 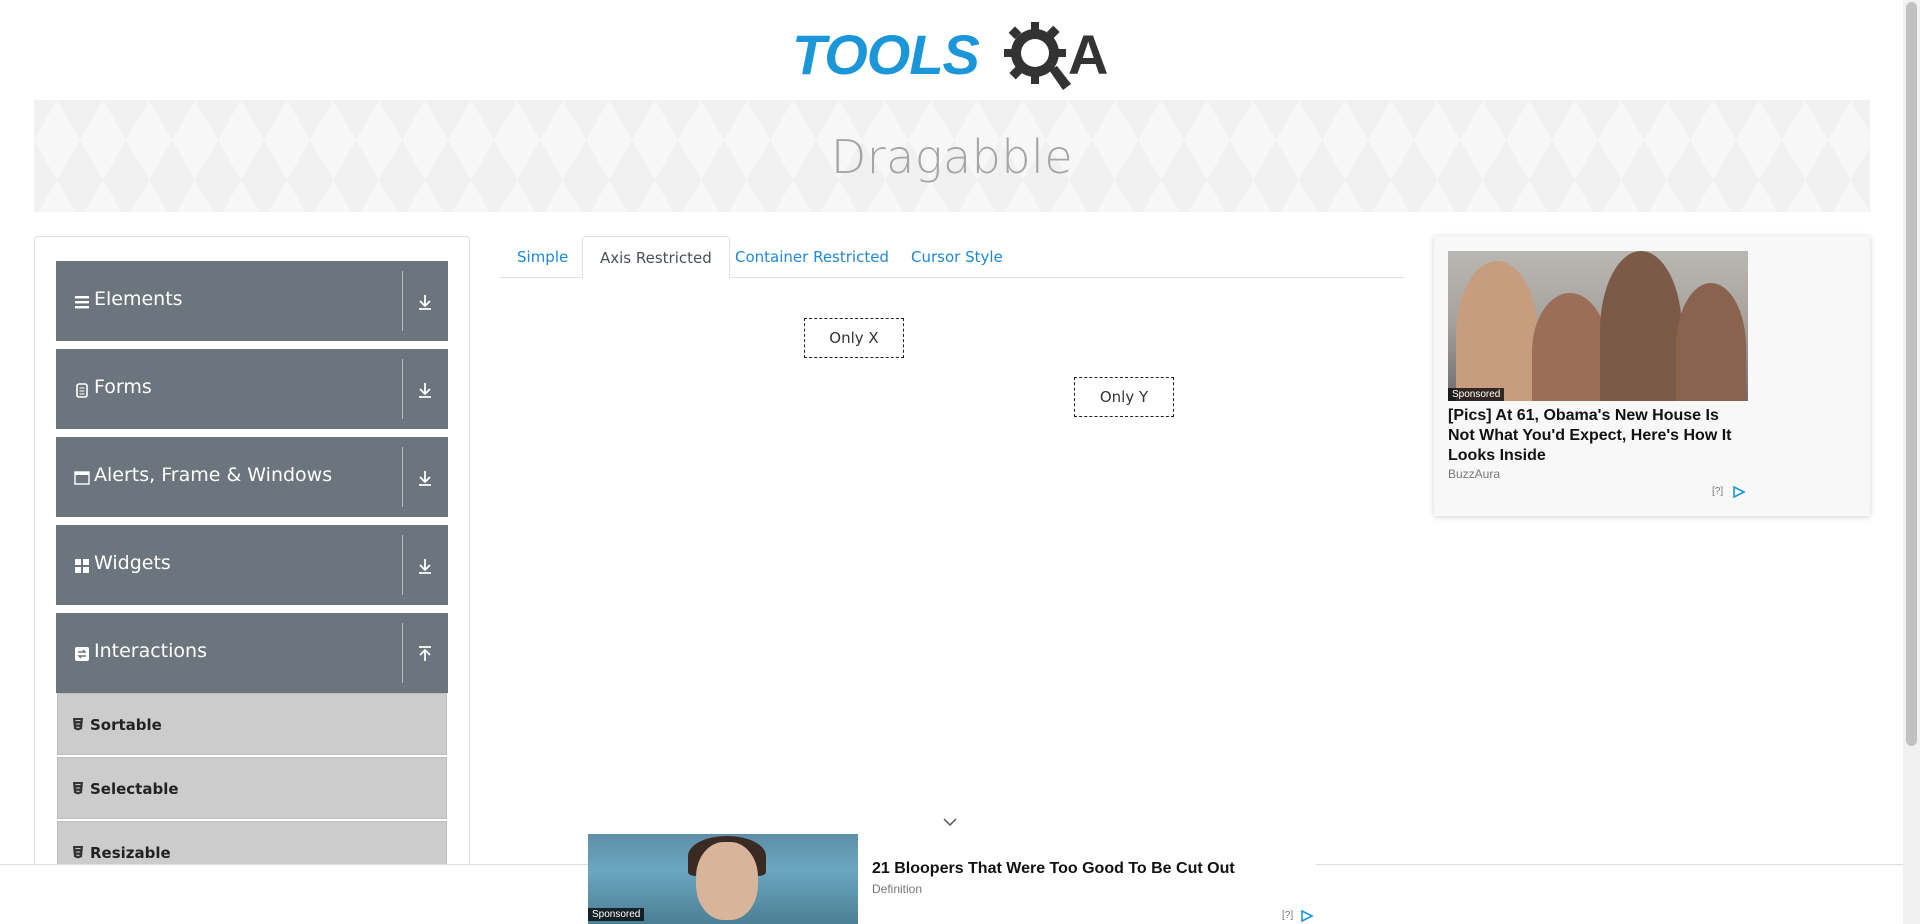 I want to click on chevron-down-icon, so click(x=950, y=822).